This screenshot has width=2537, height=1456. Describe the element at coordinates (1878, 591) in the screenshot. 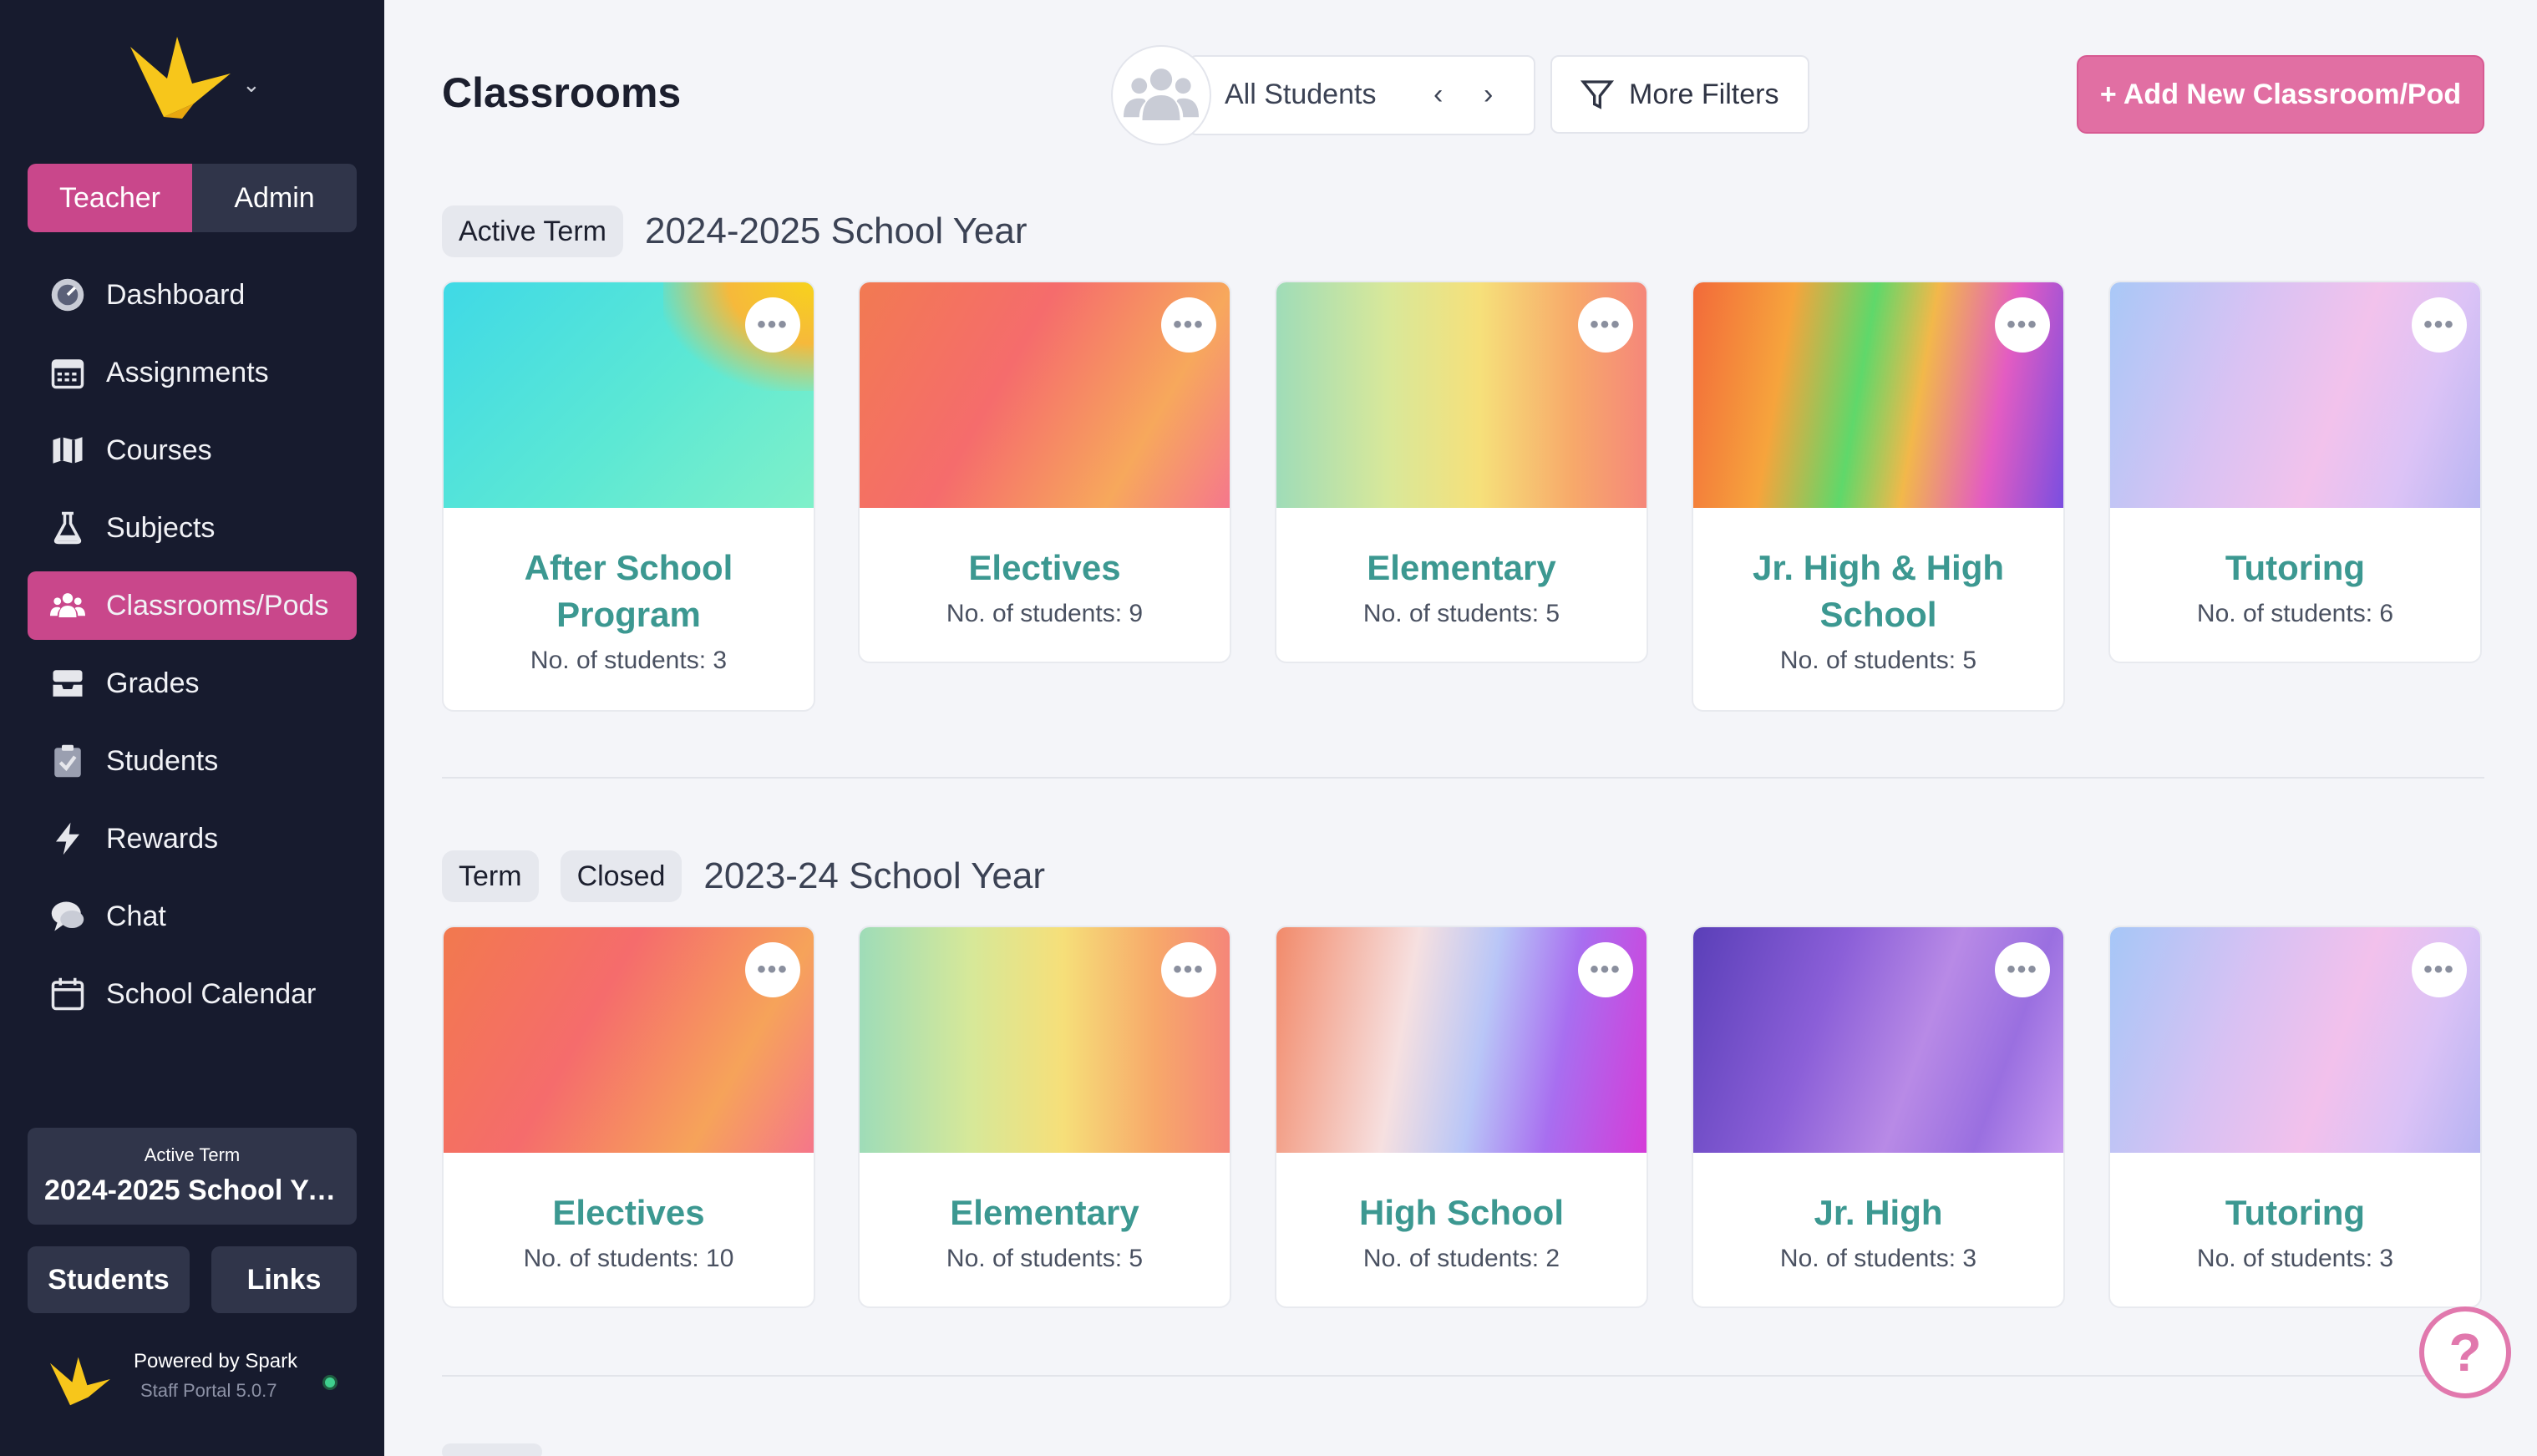

I see `card-name: Jr. High & High School` at that location.